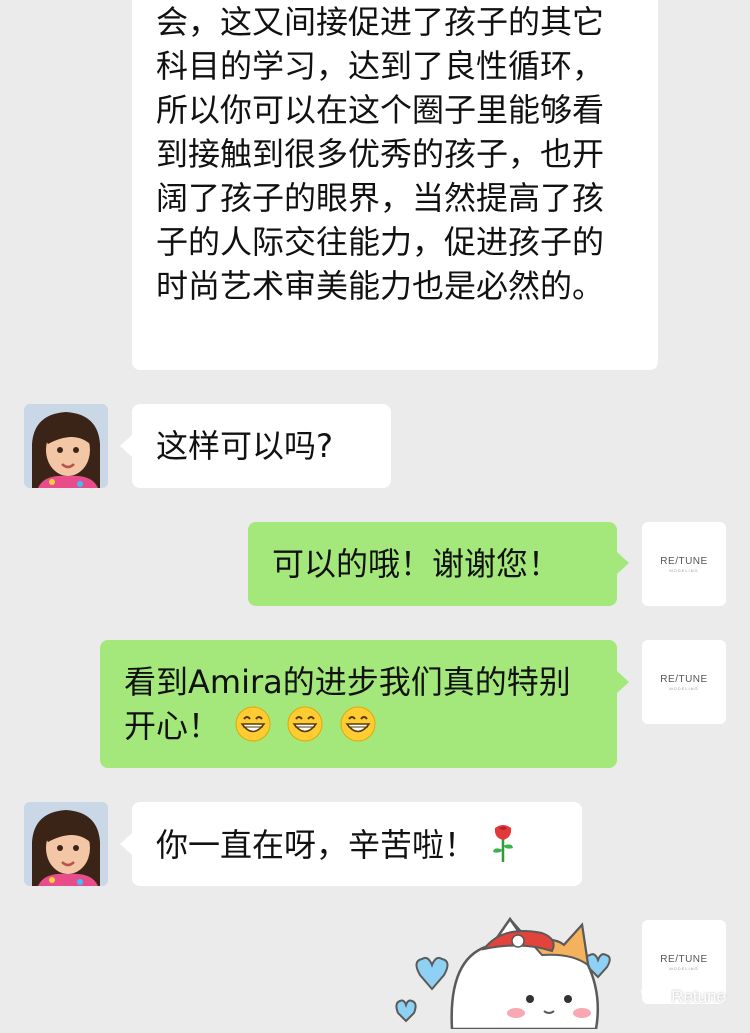 Image resolution: width=750 pixels, height=1033 pixels. What do you see at coordinates (416, 564) in the screenshot?
I see `message-text: 可以的哦！谢谢您！` at bounding box center [416, 564].